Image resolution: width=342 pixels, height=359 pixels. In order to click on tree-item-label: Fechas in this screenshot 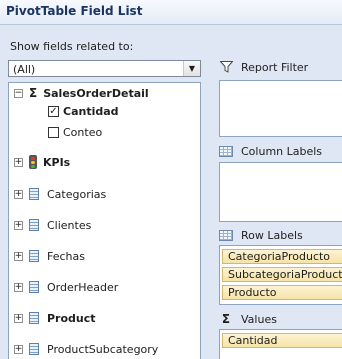, I will do `click(66, 256)`.